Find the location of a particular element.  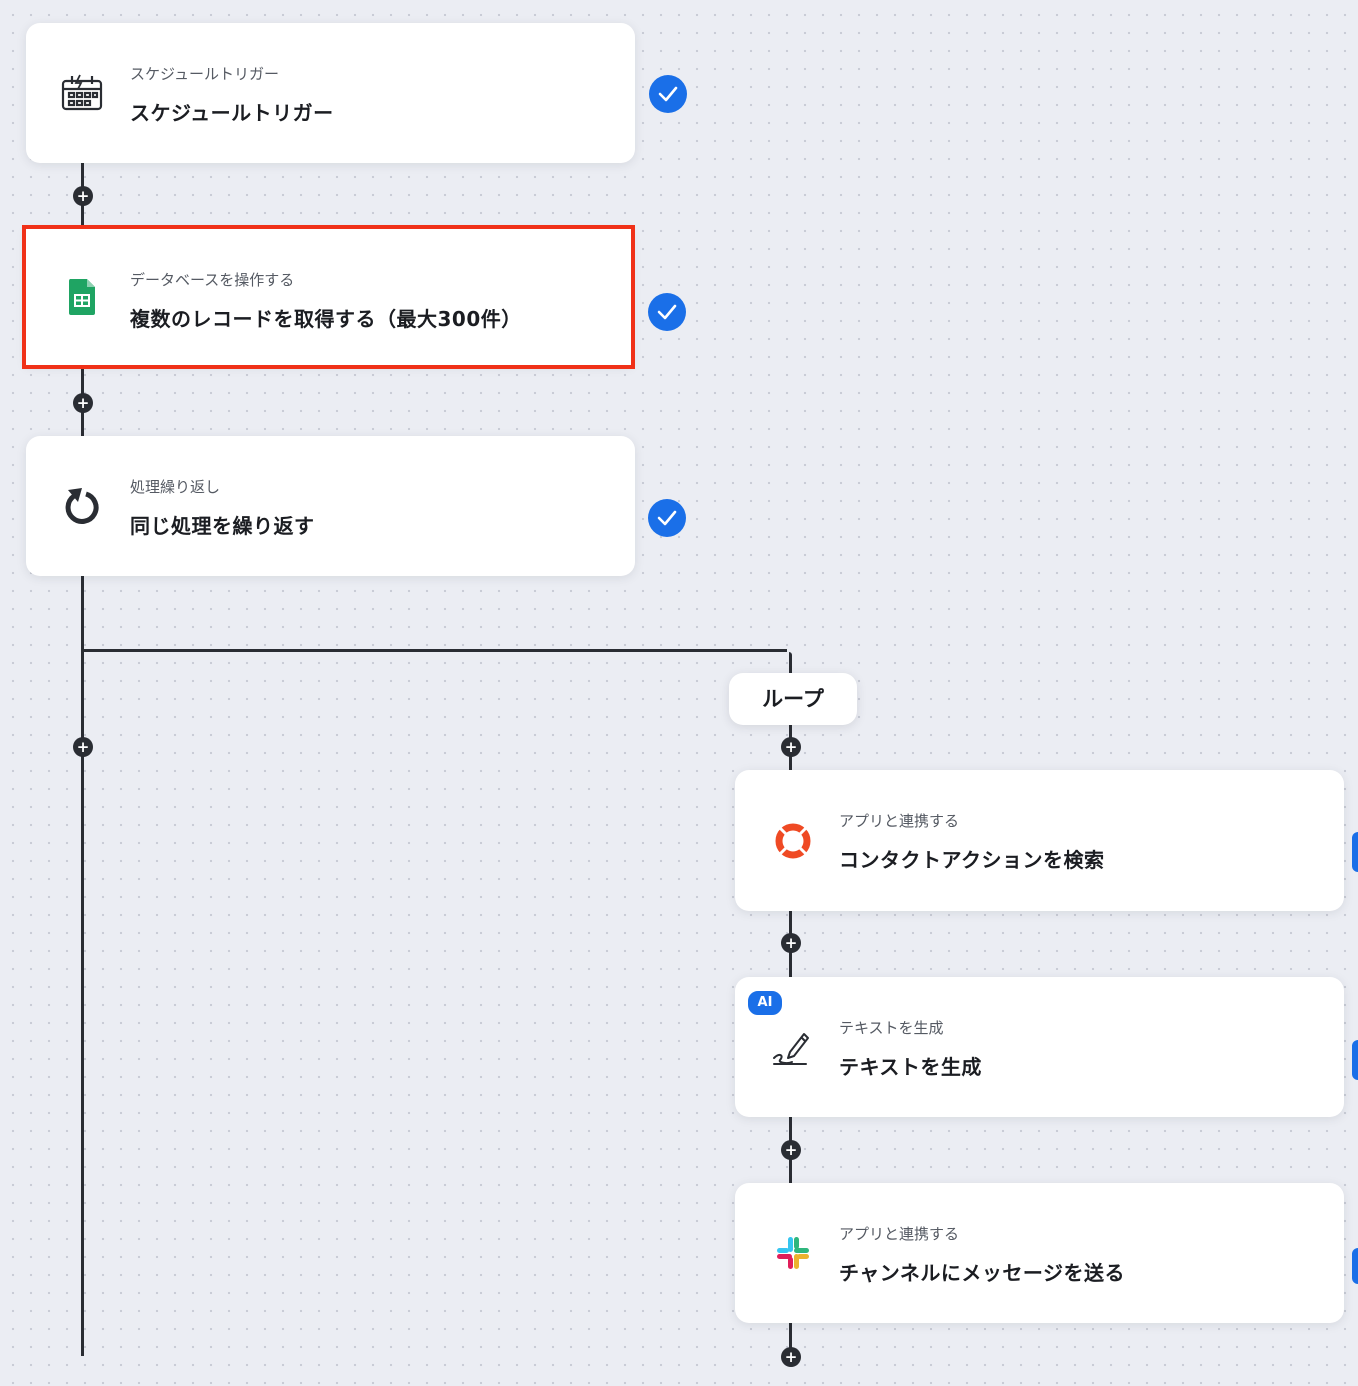

slack-icon is located at coordinates (793, 1253).